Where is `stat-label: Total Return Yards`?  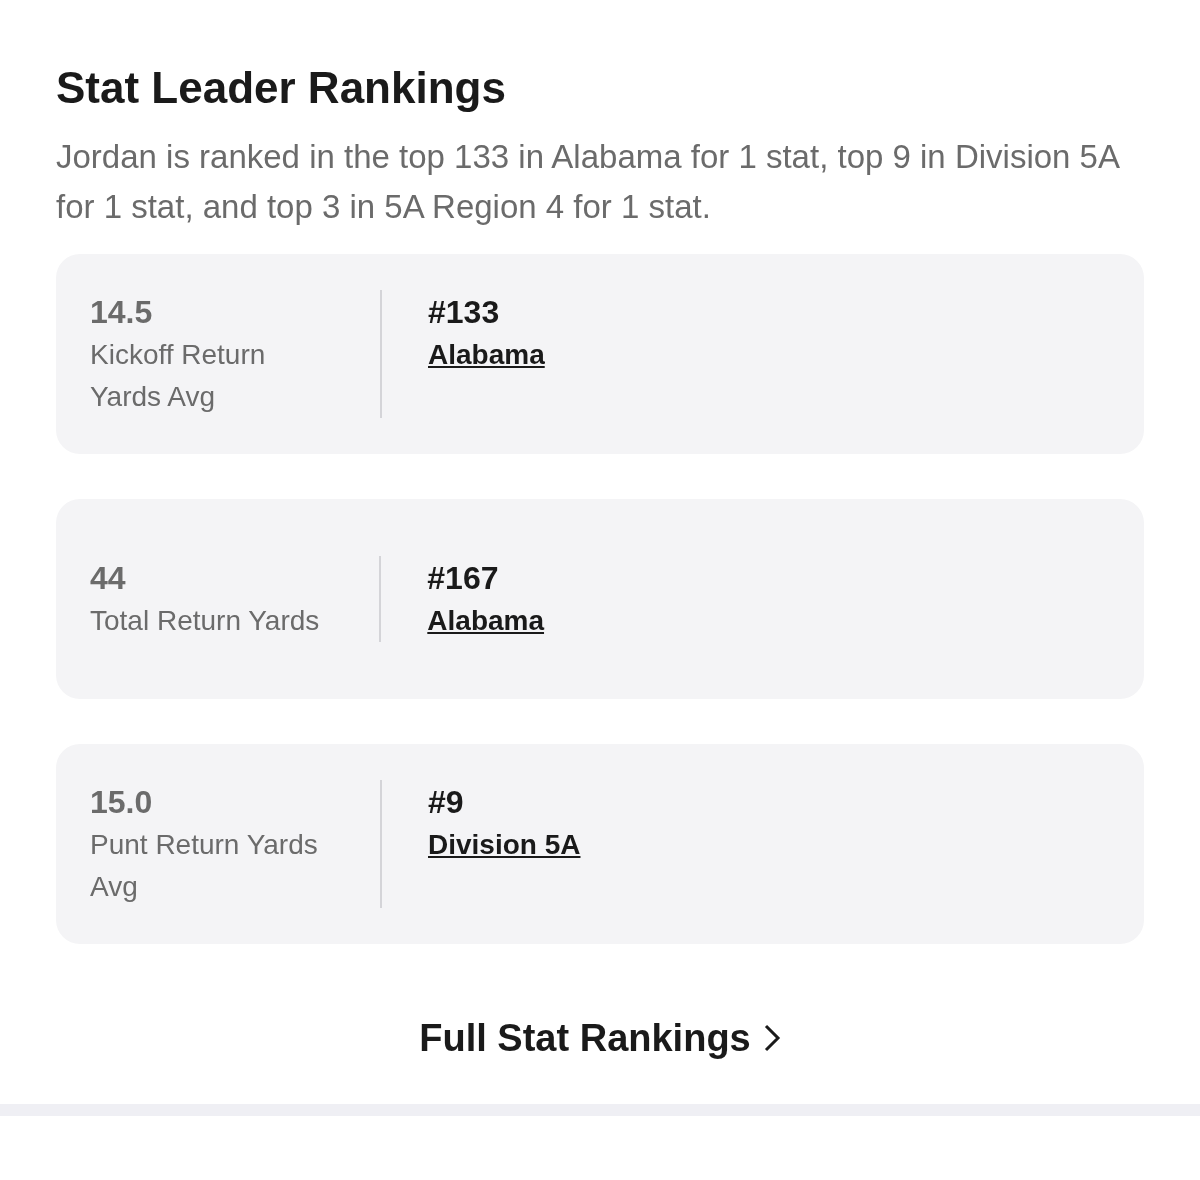 stat-label: Total Return Yards is located at coordinates (205, 621).